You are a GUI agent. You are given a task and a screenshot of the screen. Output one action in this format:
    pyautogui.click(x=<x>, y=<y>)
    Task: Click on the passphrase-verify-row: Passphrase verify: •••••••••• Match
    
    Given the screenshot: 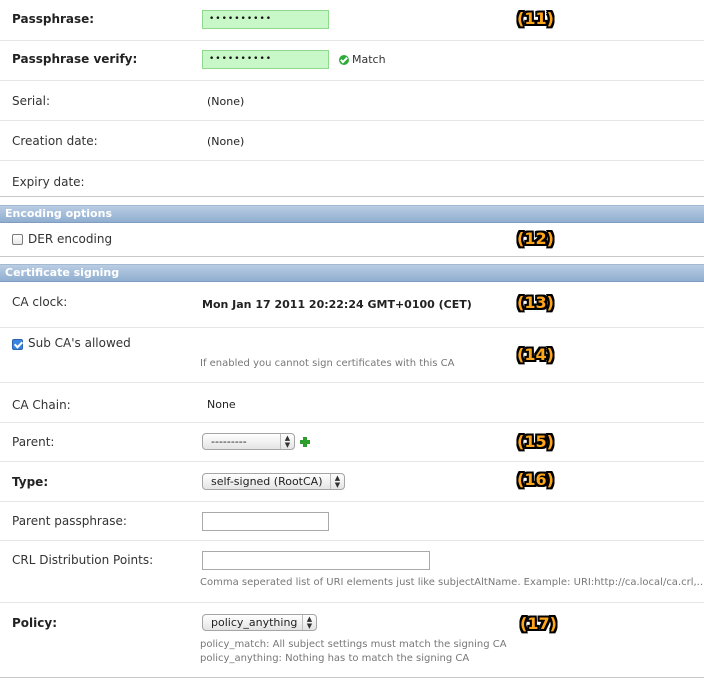 What is the action you would take?
    pyautogui.click(x=352, y=61)
    